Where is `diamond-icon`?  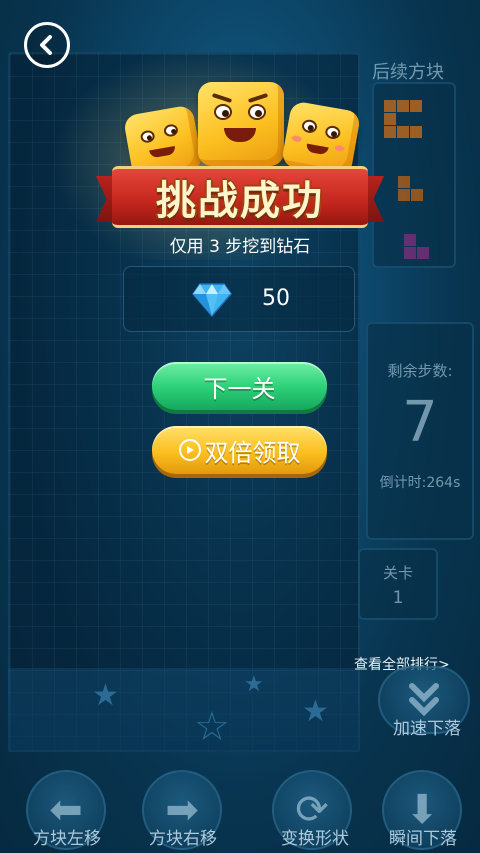 diamond-icon is located at coordinates (212, 300).